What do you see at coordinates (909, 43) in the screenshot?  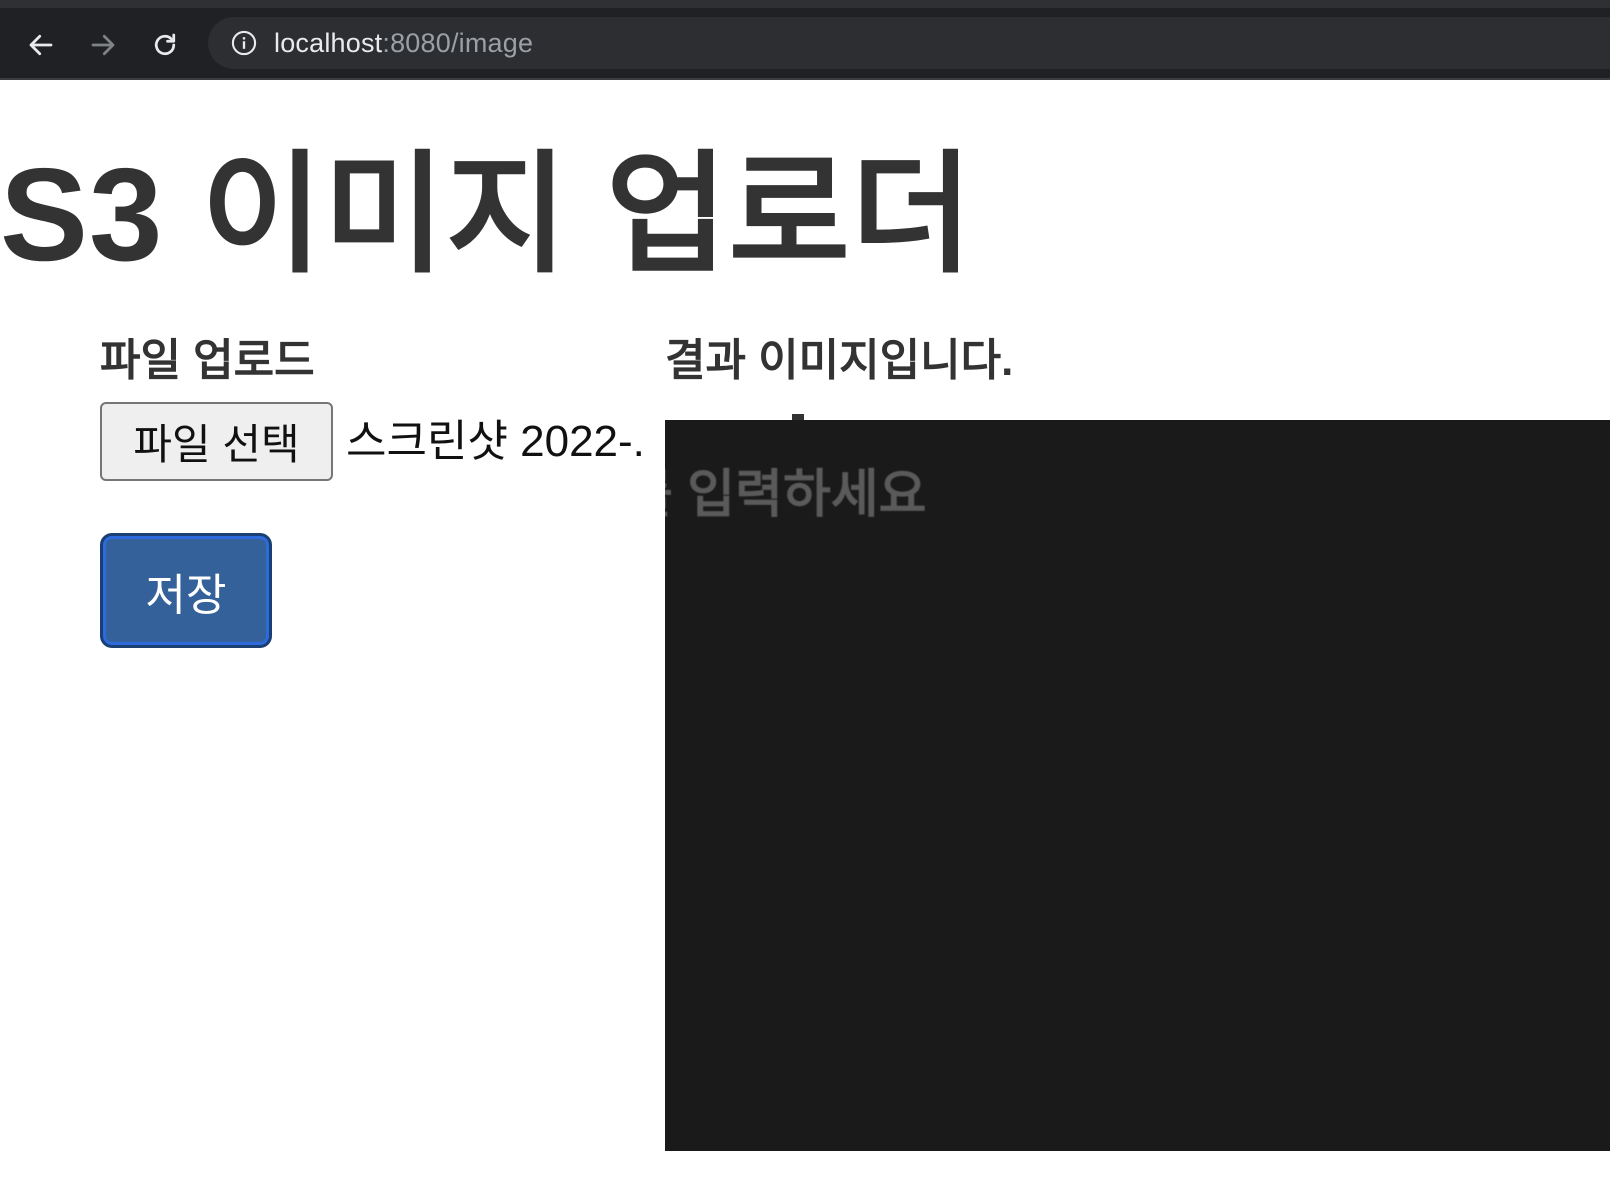 I see `address-bar: localhost:8080/image` at bounding box center [909, 43].